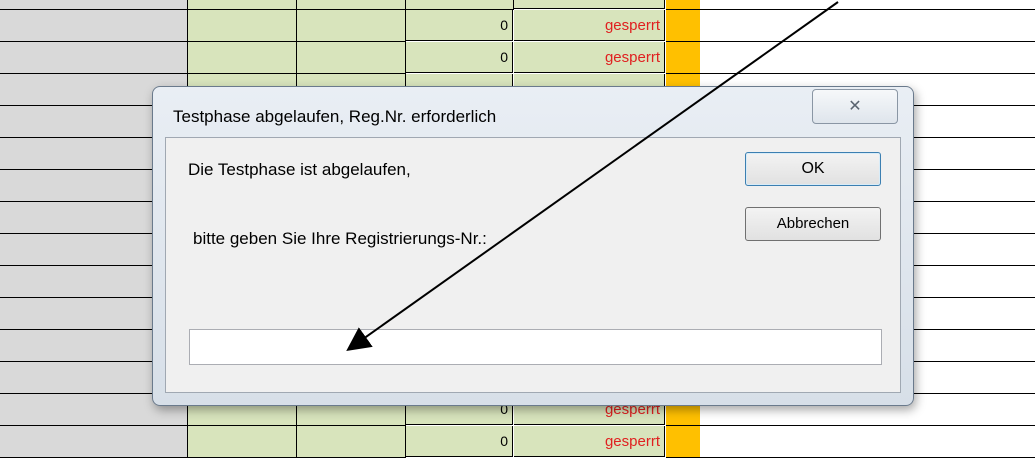 The width and height of the screenshot is (1035, 458). Describe the element at coordinates (299, 169) in the screenshot. I see `prompt-line-1: Die Testphase ist abgelaufen,` at that location.